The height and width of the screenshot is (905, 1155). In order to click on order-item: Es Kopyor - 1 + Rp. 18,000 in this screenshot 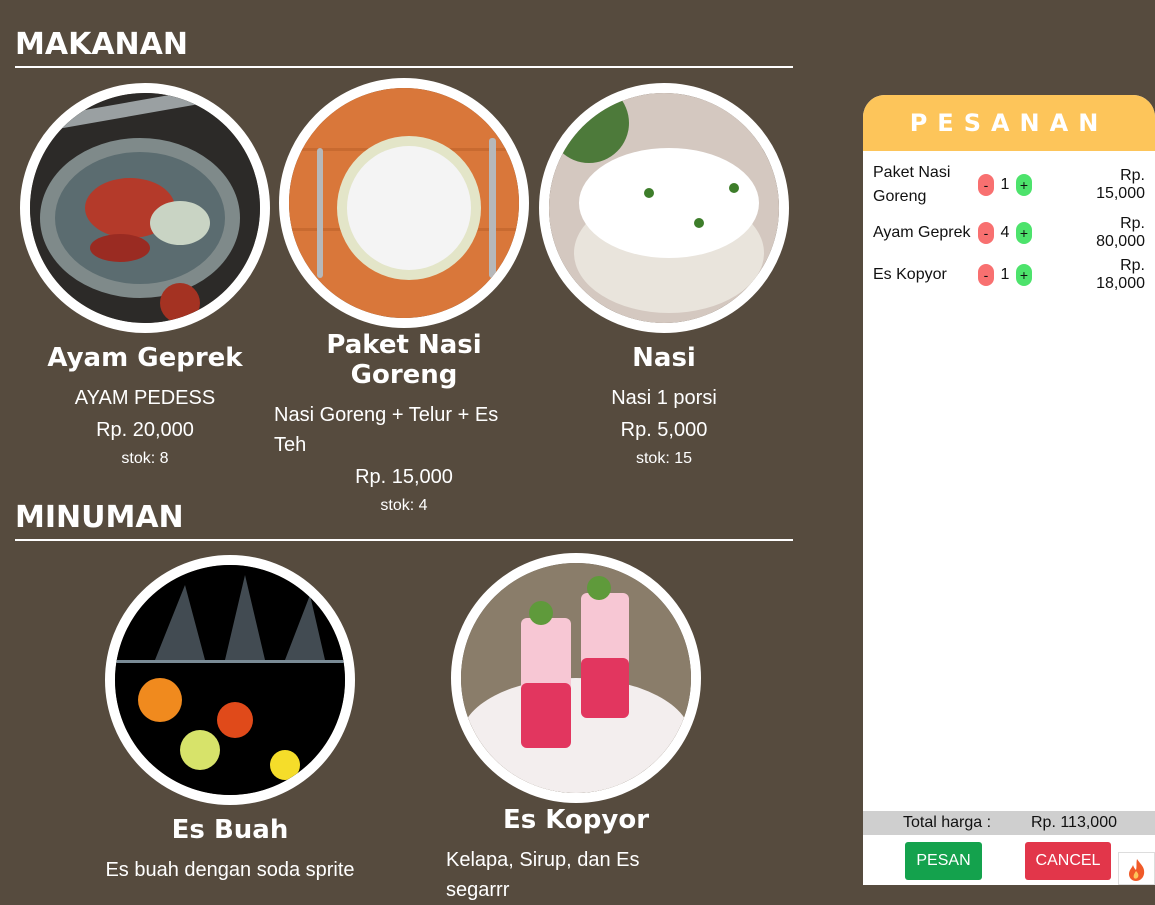, I will do `click(1009, 275)`.